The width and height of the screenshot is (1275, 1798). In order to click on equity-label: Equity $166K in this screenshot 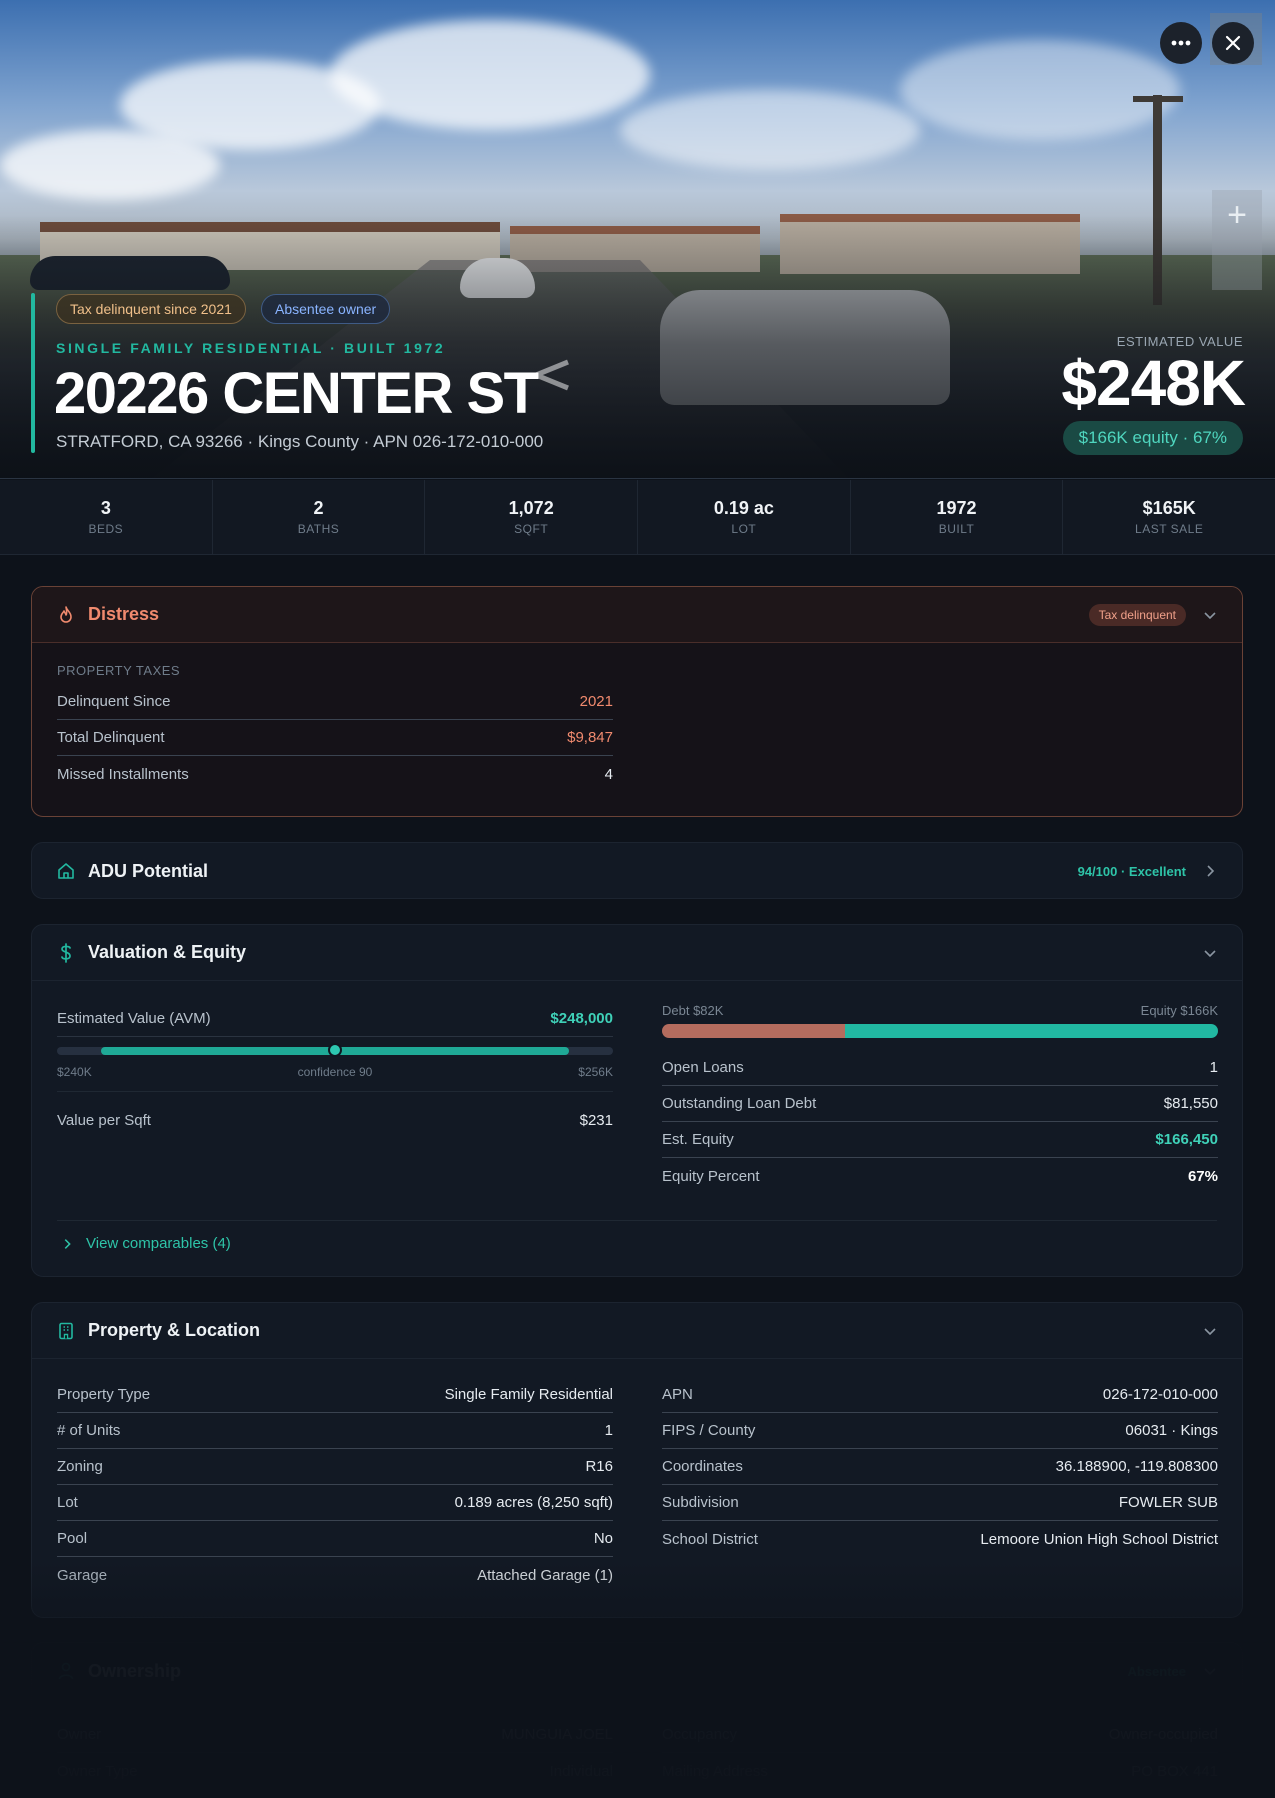, I will do `click(1179, 1010)`.